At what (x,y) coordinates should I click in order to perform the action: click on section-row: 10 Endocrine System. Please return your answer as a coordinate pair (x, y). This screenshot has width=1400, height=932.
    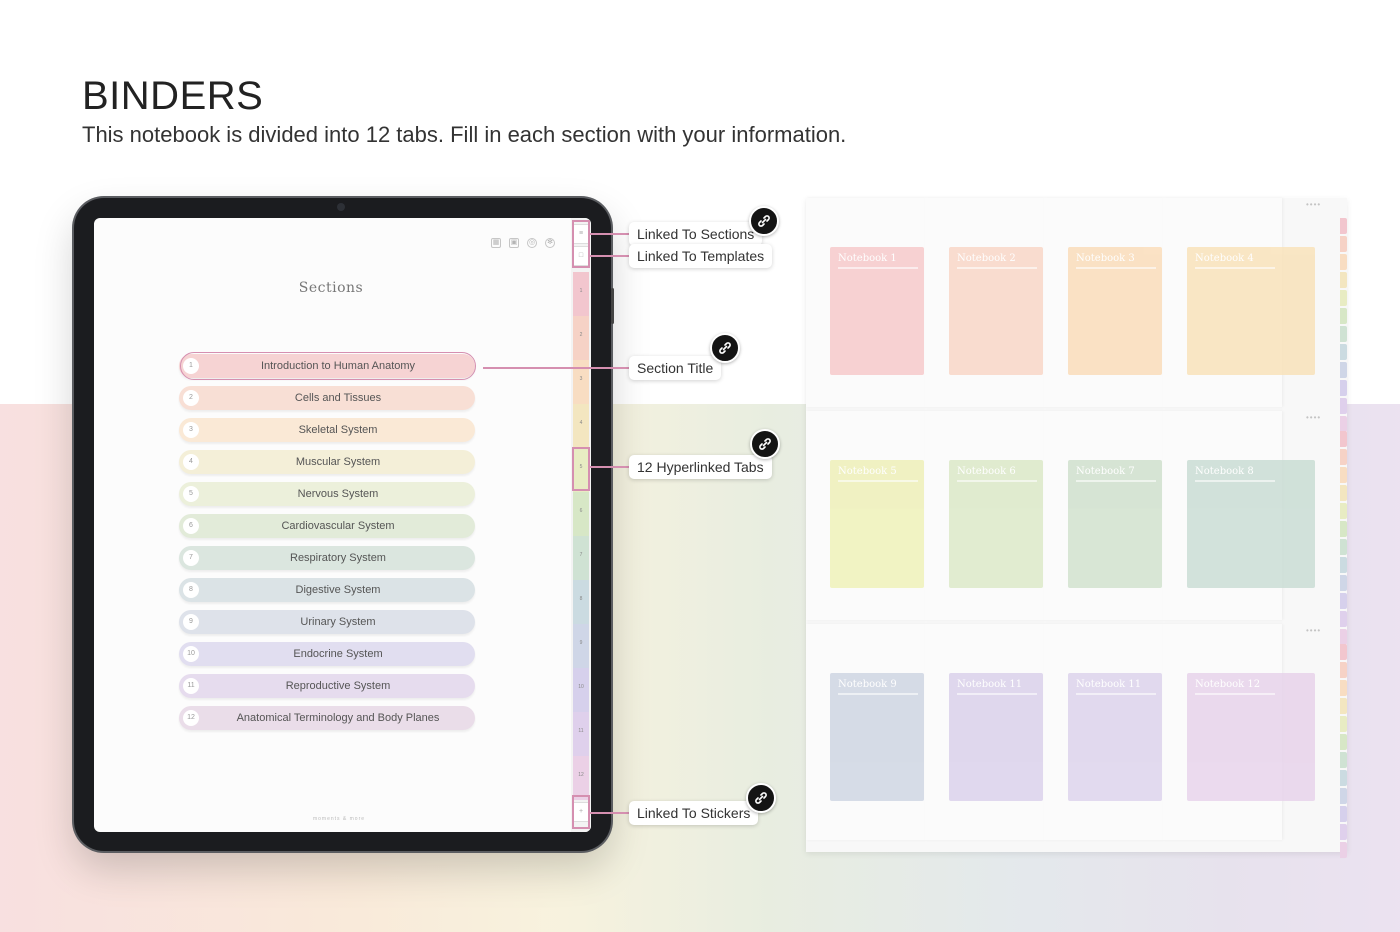
    Looking at the image, I should click on (327, 654).